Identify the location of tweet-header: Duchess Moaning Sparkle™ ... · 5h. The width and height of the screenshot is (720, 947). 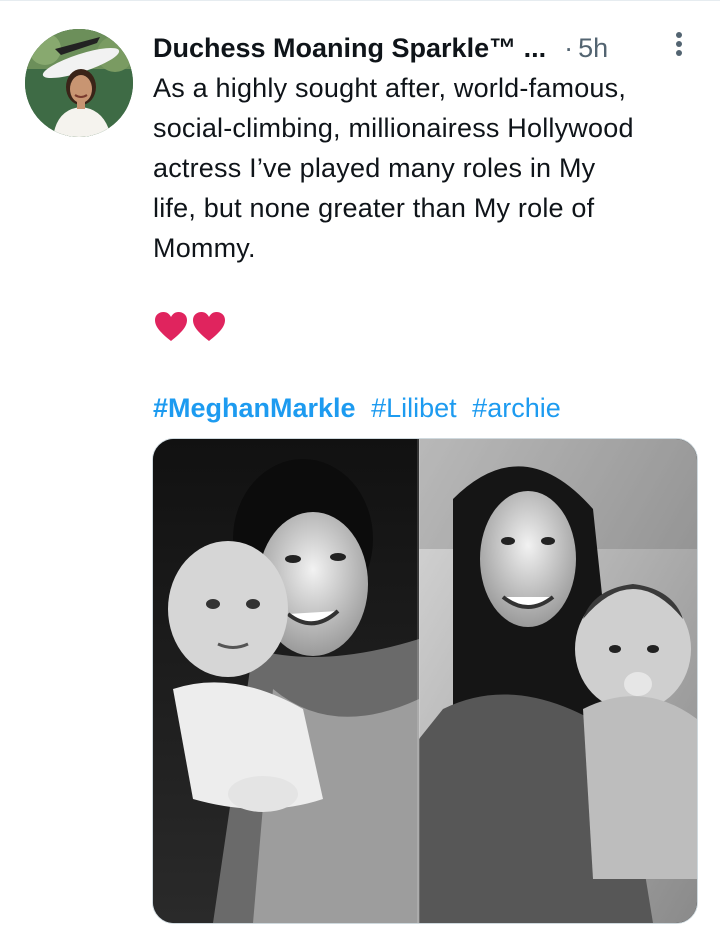
(423, 48).